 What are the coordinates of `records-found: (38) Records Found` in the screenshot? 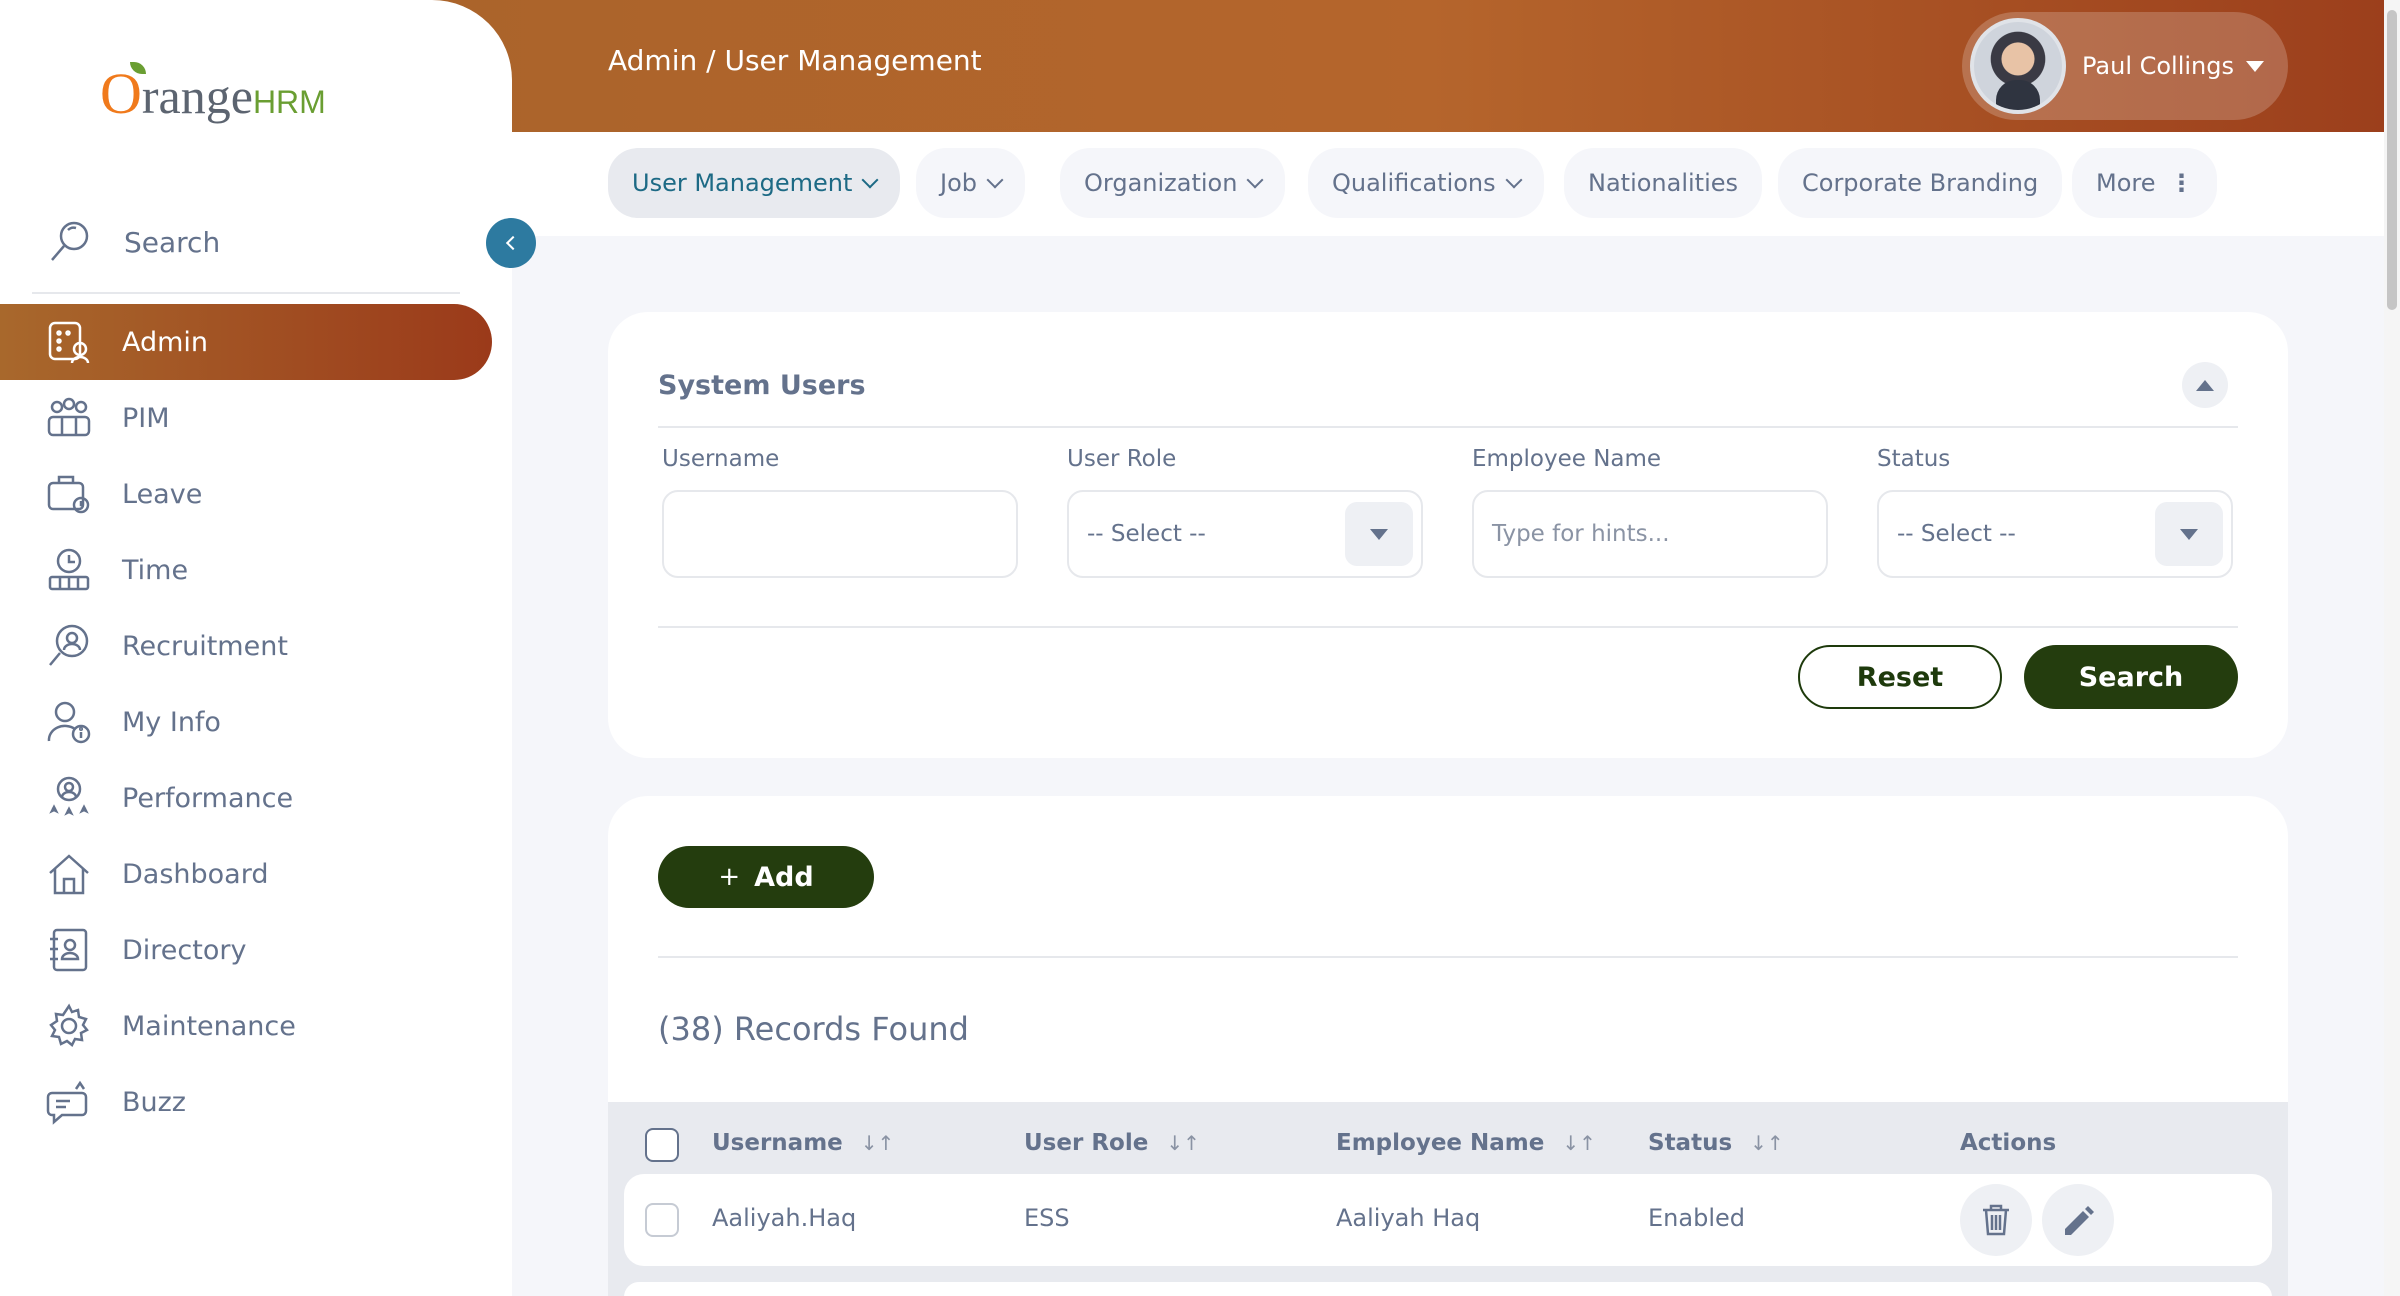 It's located at (813, 1029).